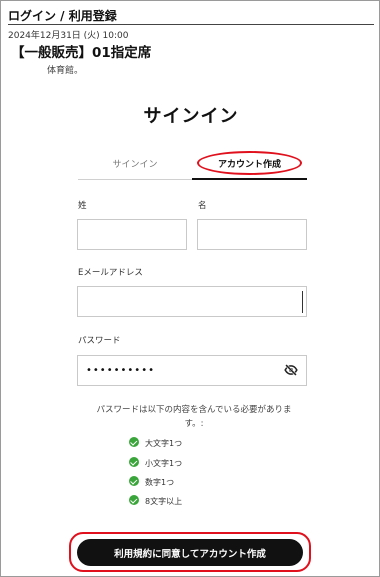 The image size is (380, 577). Describe the element at coordinates (194, 417) in the screenshot. I see `password-requirements-note: パスワードは以下の内容を含んでいる必要があります。:` at that location.